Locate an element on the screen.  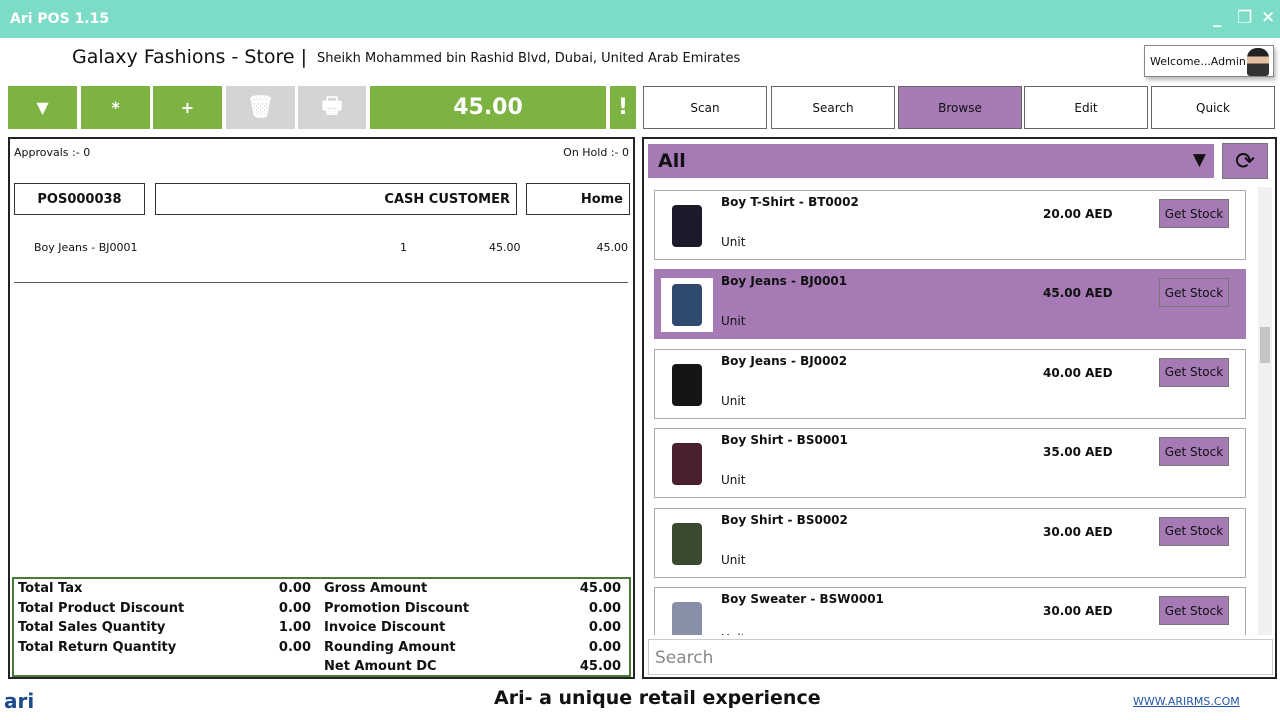
close-icon: ✕ is located at coordinates (1268, 18).